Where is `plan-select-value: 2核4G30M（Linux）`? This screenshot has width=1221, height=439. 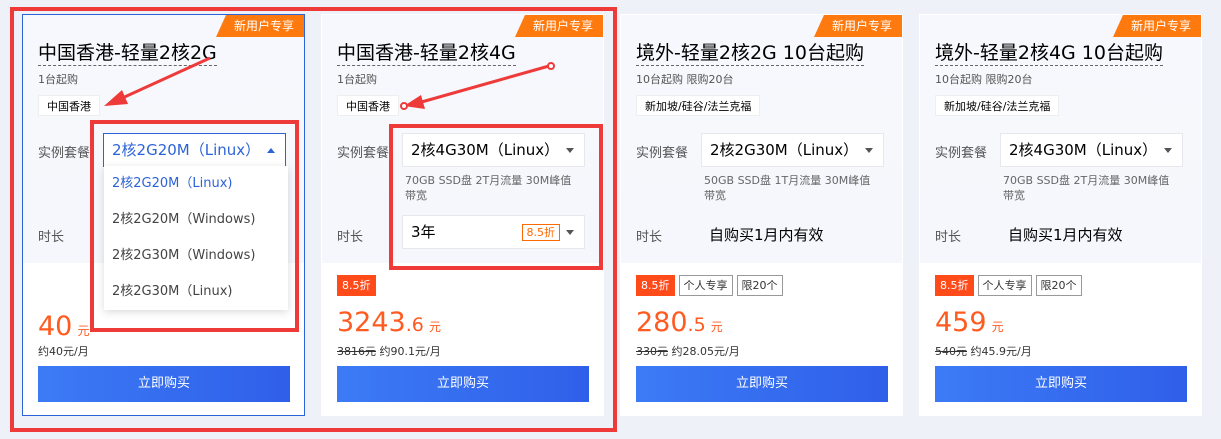 plan-select-value: 2核4G30M（Linux） is located at coordinates (1083, 150).